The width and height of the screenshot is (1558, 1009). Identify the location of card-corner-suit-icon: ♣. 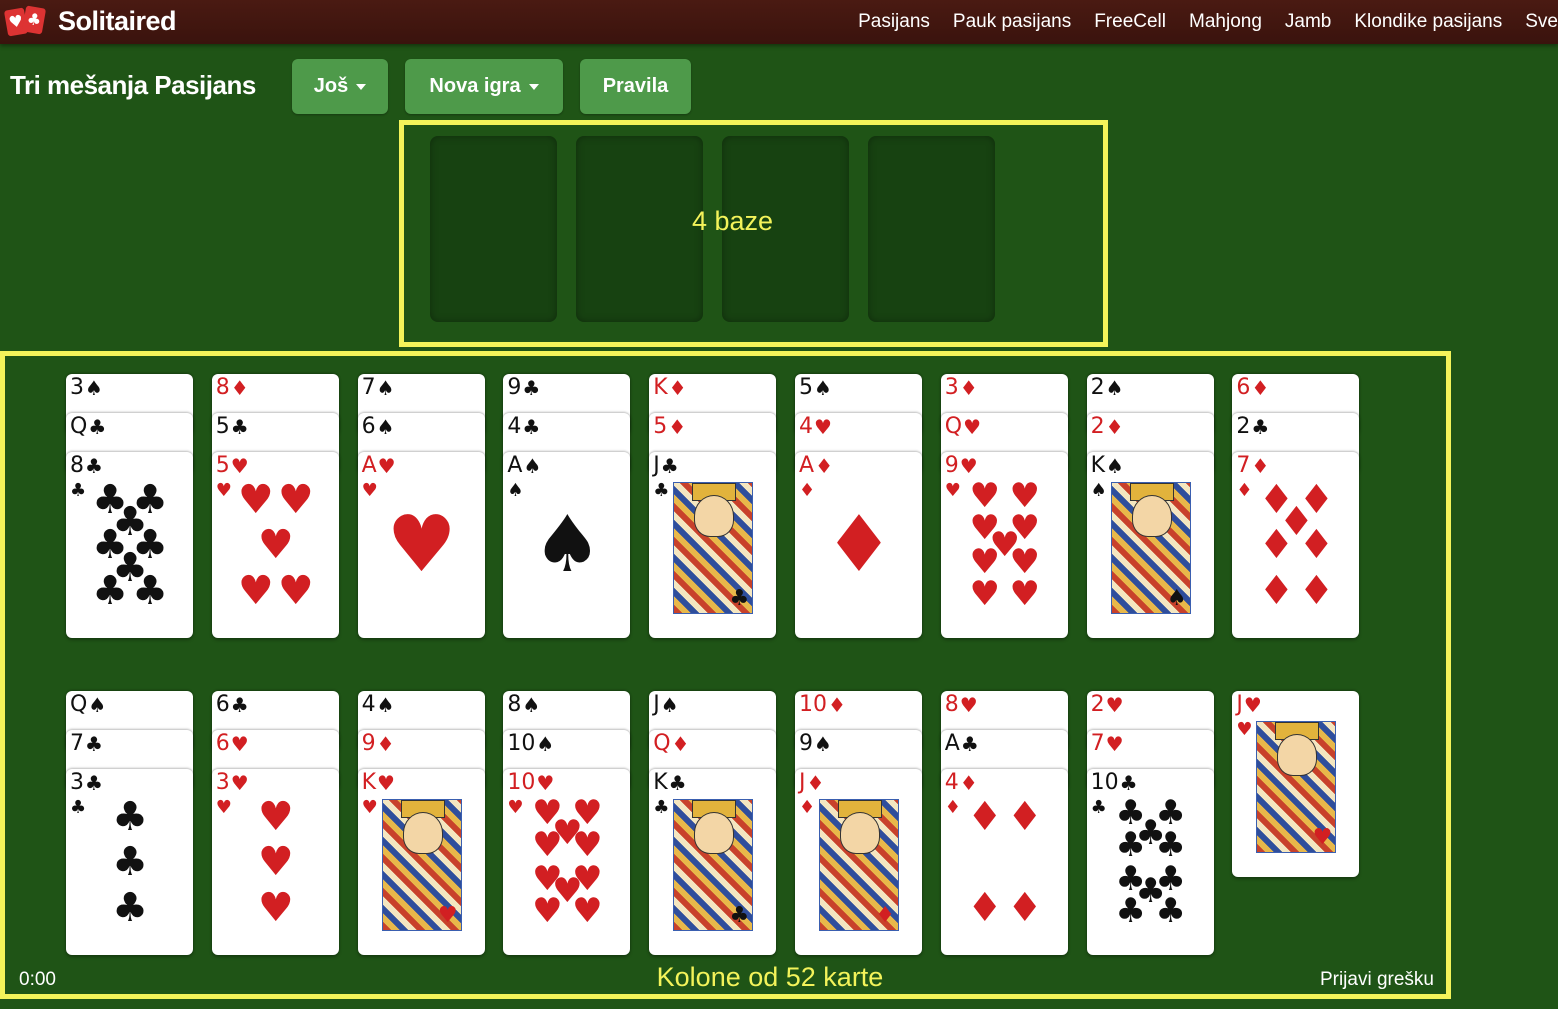
(1098, 807).